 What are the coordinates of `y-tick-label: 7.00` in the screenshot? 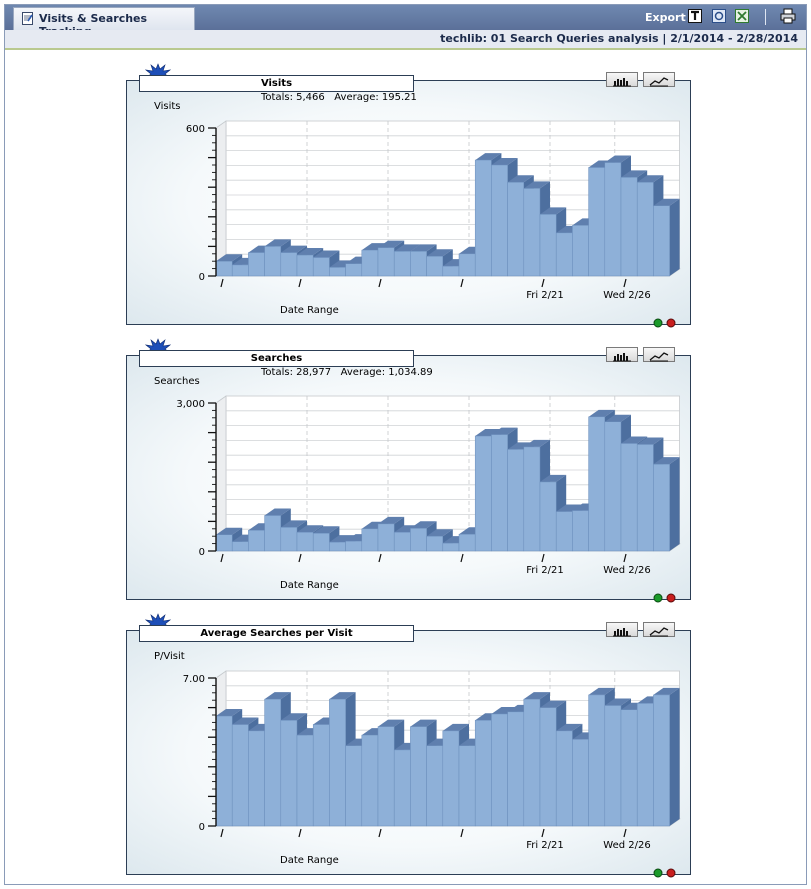 It's located at (194, 679).